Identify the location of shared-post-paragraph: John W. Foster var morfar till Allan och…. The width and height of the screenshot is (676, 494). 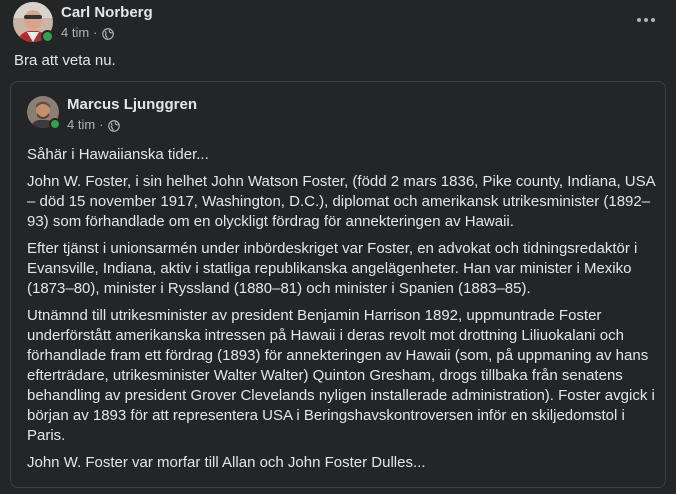
(226, 462).